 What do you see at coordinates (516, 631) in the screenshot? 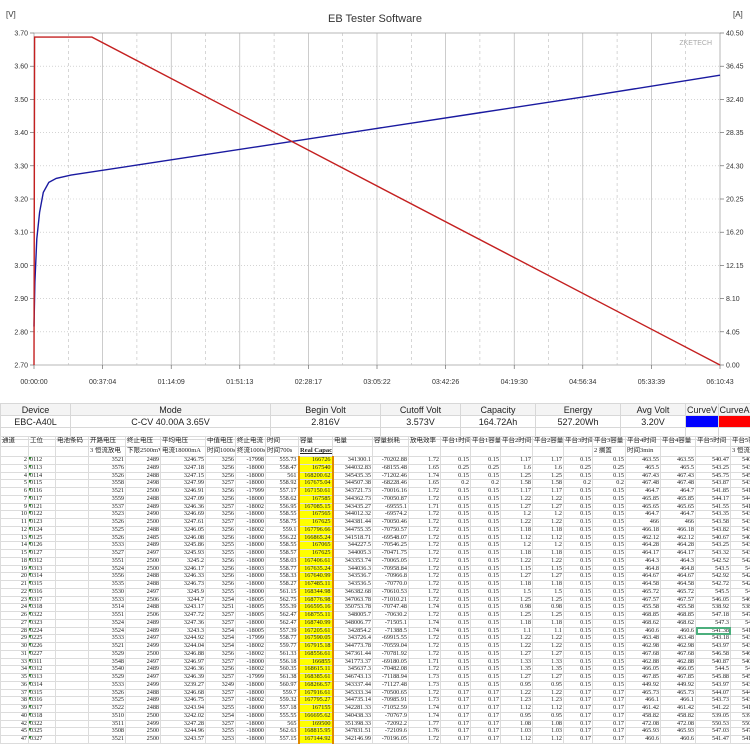
I see `cell: 1.1` at bounding box center [516, 631].